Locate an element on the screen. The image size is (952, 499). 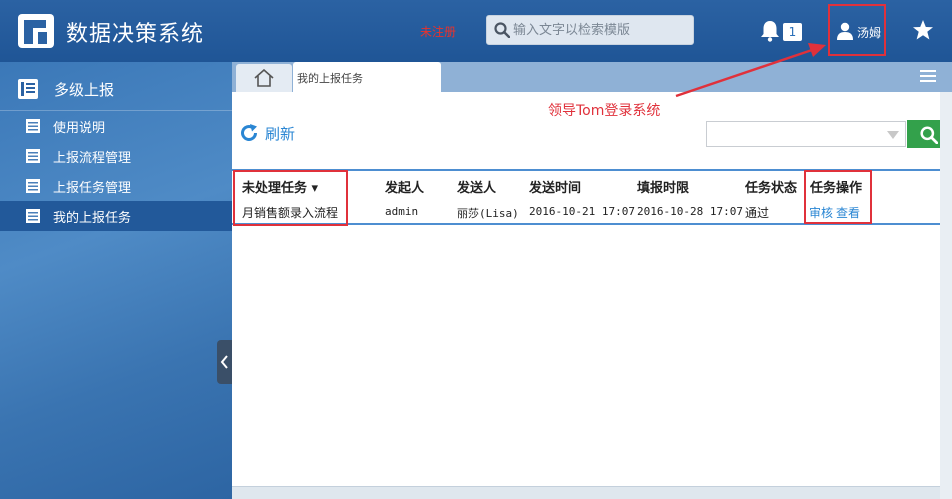
template-search-box is located at coordinates (590, 30).